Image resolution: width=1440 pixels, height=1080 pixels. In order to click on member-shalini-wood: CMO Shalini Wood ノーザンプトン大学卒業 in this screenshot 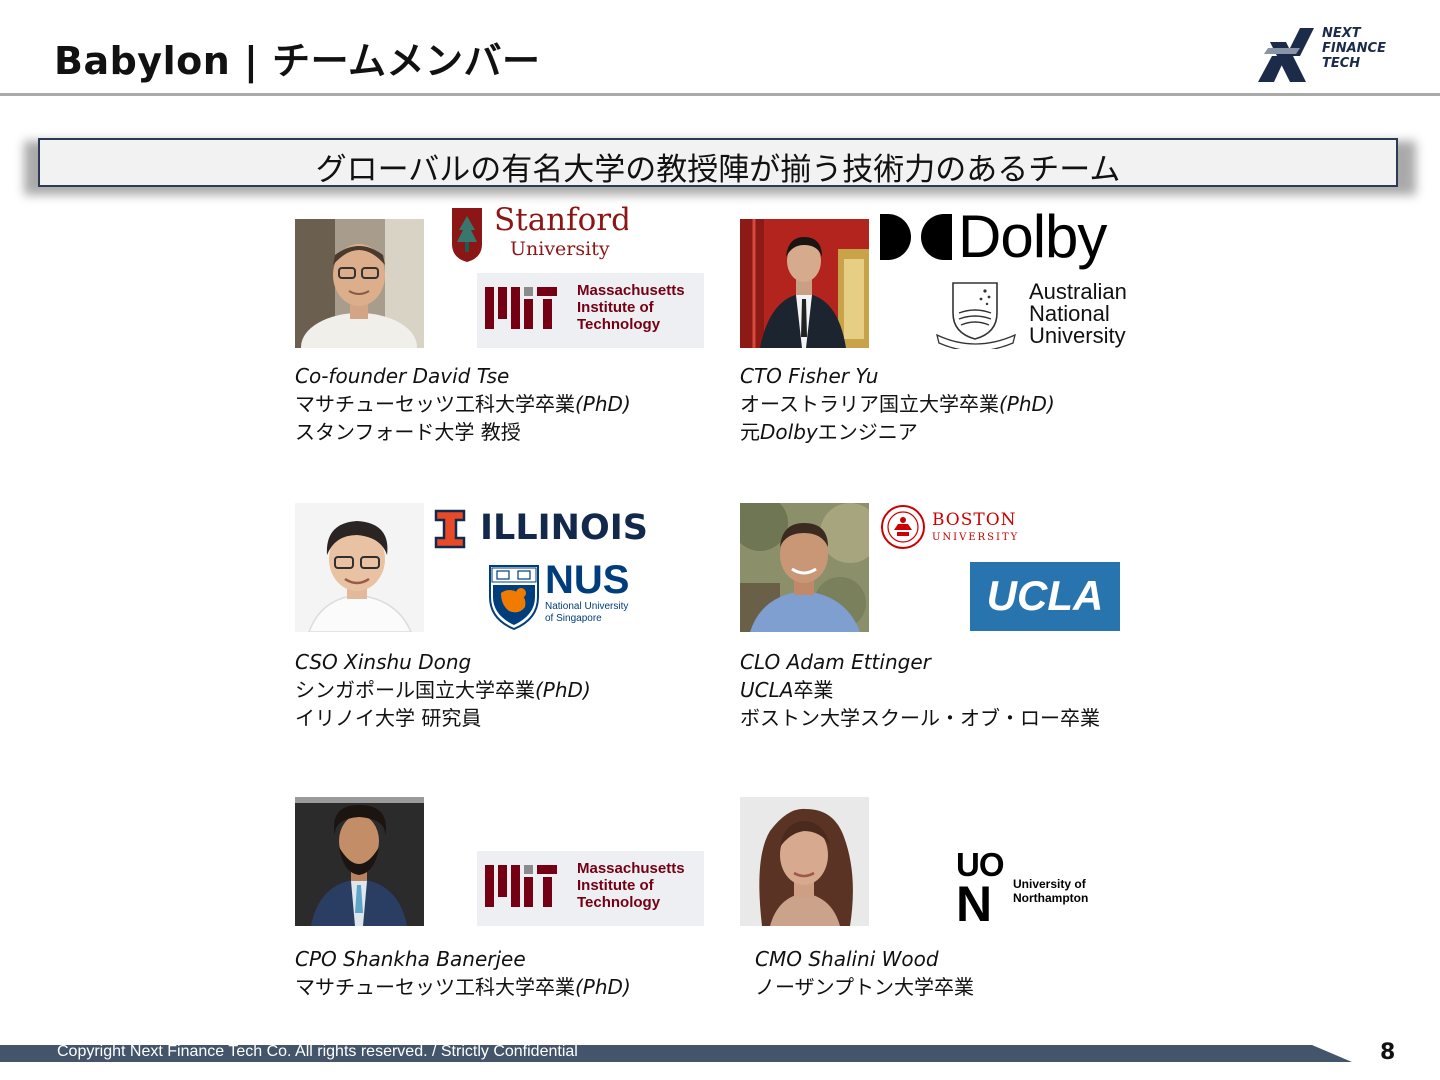, I will do `click(864, 973)`.